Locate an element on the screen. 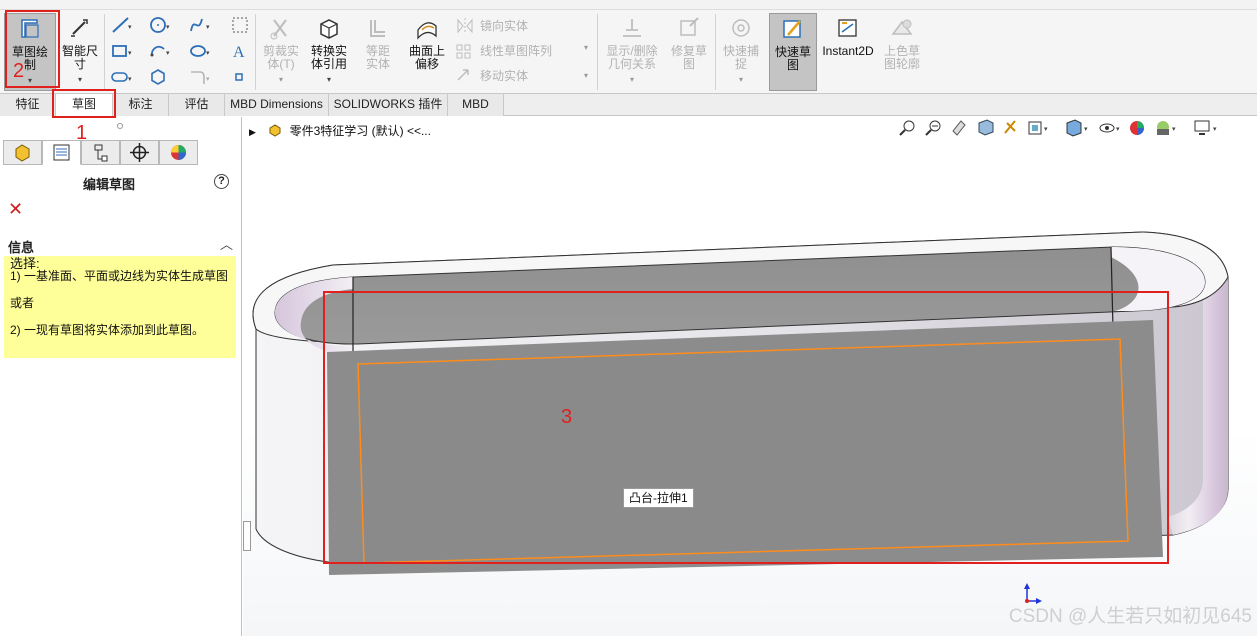  chevron-up-icon: ︿ is located at coordinates (226, 243).